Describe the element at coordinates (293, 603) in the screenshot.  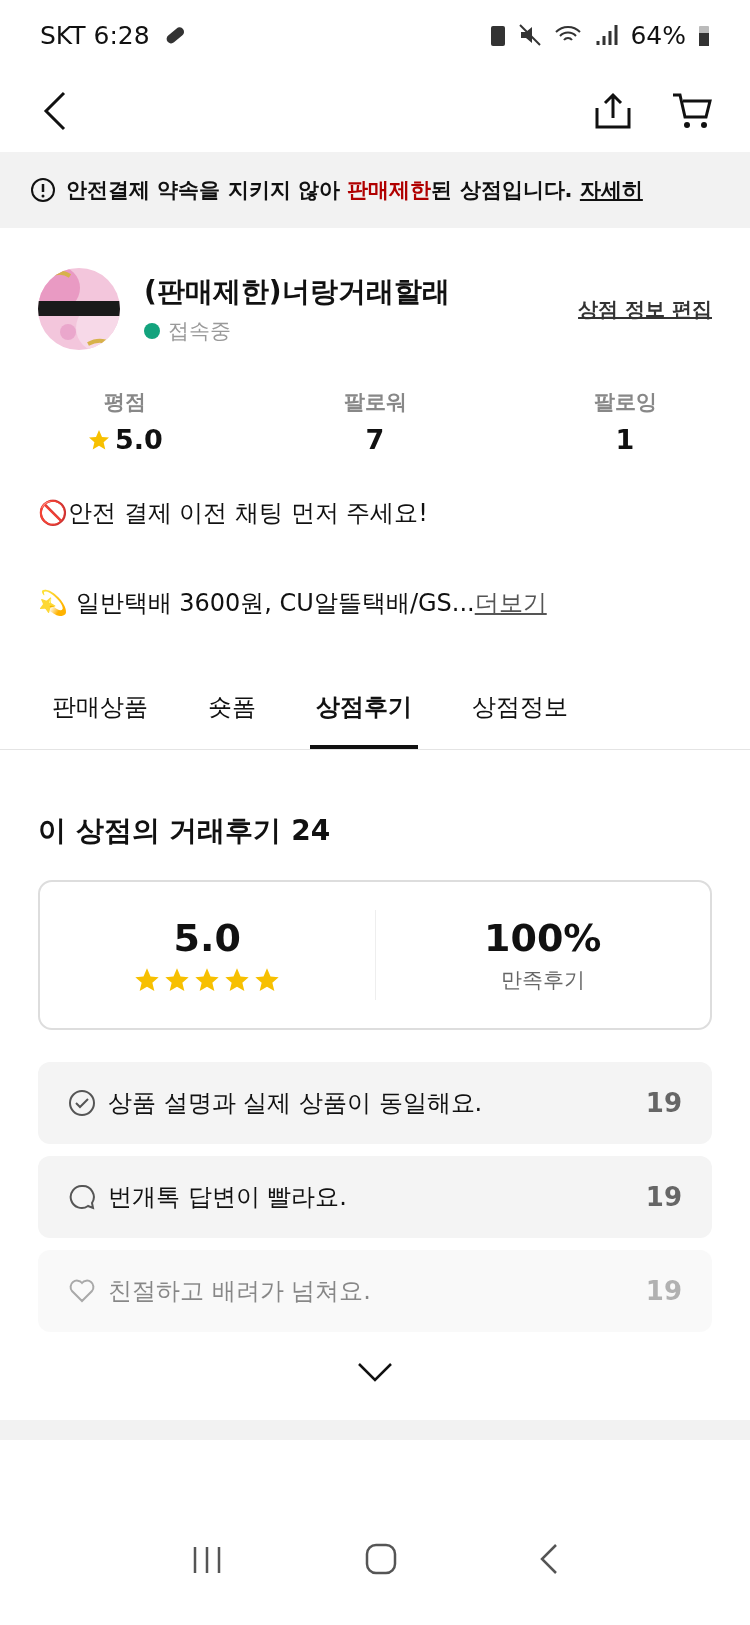
I see `bio-line: 💫 일반택배 3600원, CU알뜰택배/GS...더보기` at that location.